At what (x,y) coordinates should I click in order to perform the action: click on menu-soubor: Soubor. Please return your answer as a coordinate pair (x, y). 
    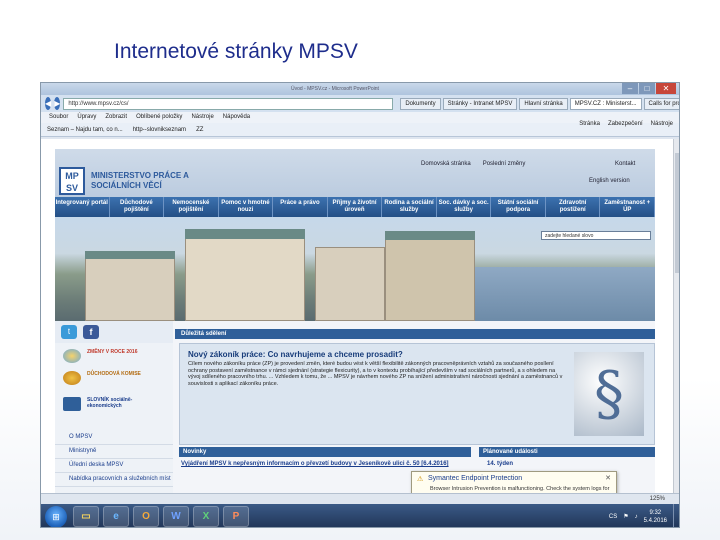
    Looking at the image, I should click on (58, 117).